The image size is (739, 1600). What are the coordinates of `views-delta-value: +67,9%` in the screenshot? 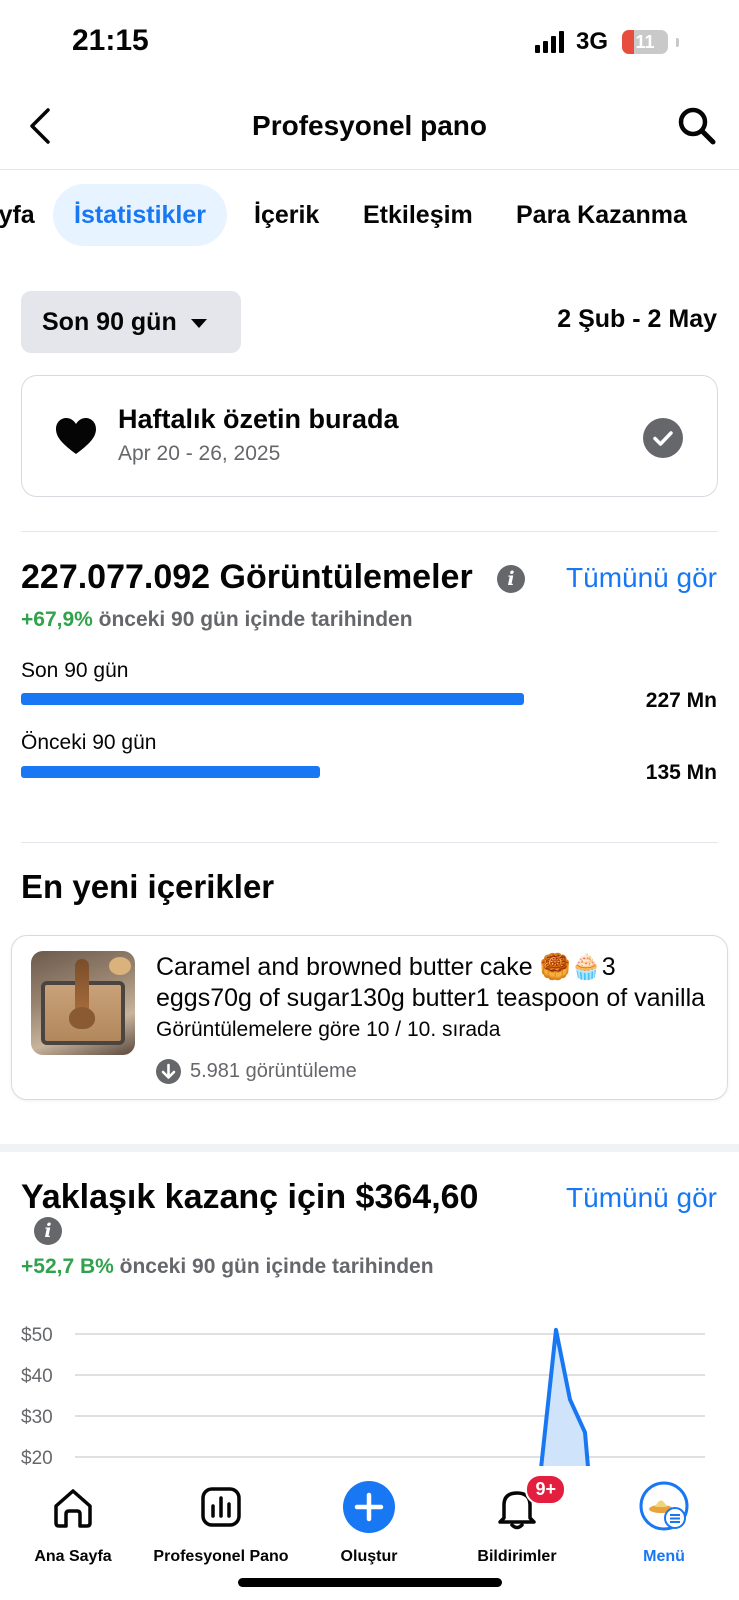 It's located at (57, 619).